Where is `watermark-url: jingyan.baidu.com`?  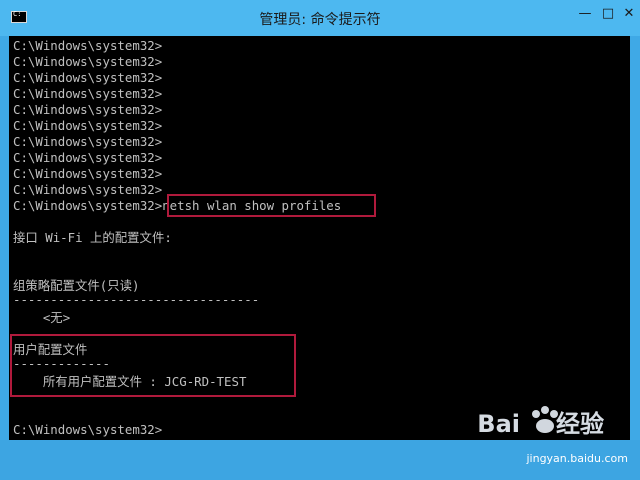 watermark-url: jingyan.baidu.com is located at coordinates (577, 458).